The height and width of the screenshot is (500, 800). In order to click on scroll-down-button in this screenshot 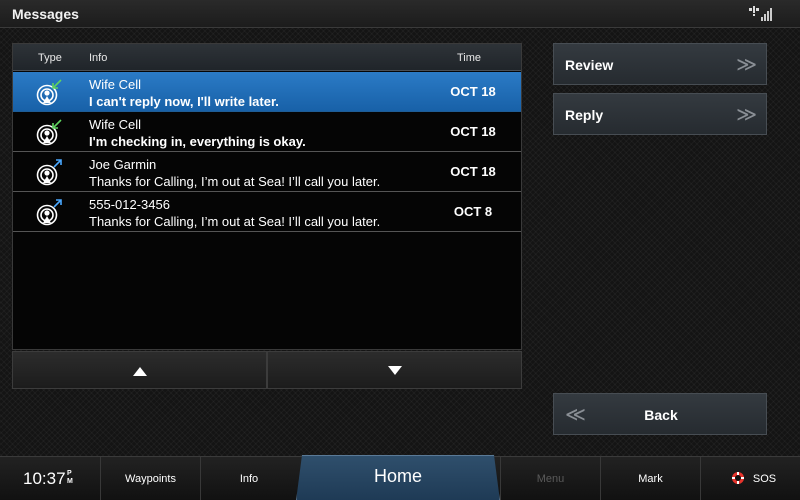, I will do `click(394, 370)`.